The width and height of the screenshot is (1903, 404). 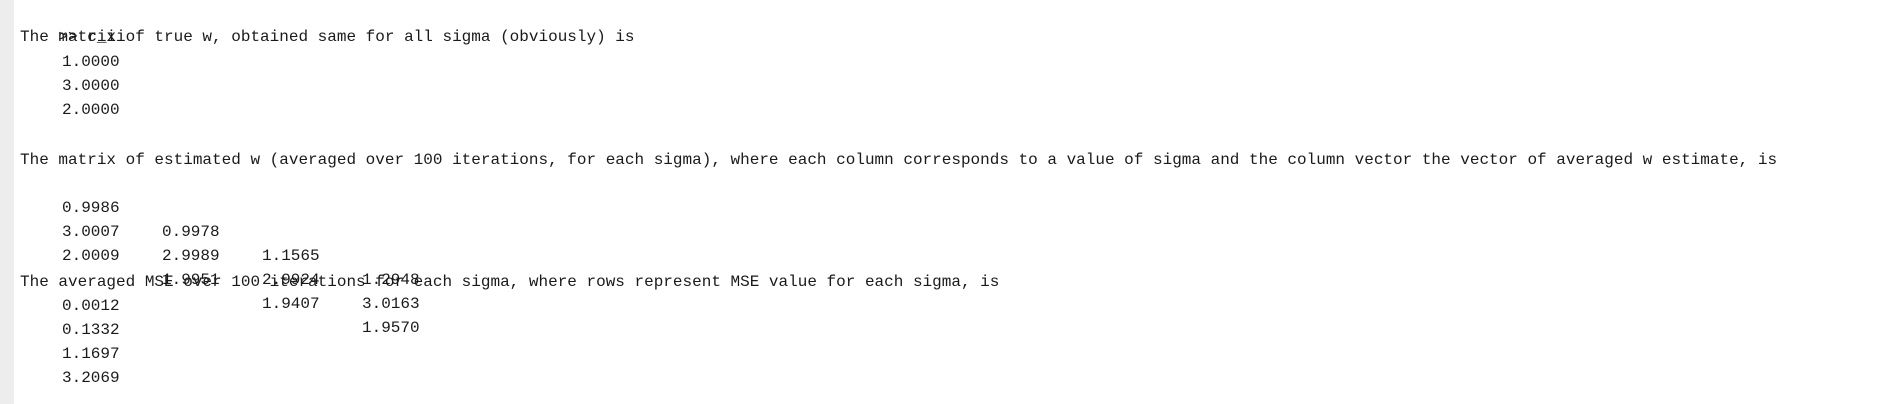 I want to click on matrix-cell: 1.9570, so click(x=391, y=328).